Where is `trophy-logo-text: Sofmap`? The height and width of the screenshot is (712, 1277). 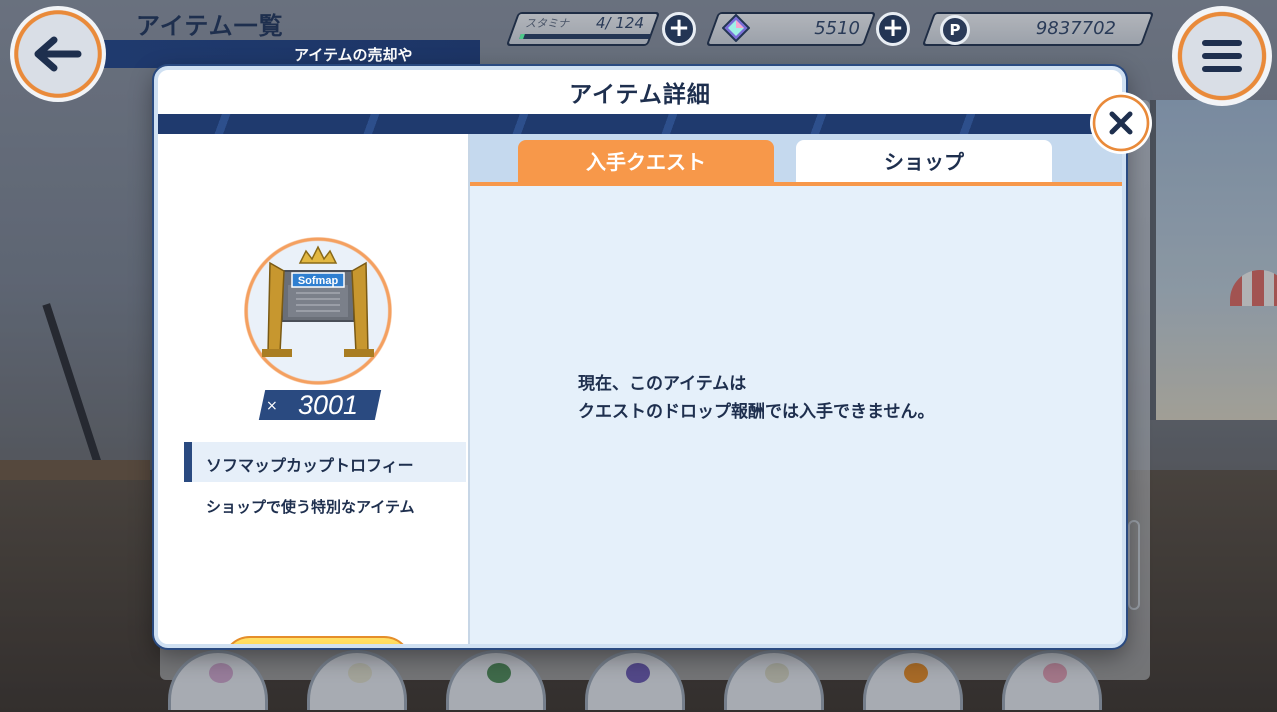
trophy-logo-text: Sofmap is located at coordinates (318, 281).